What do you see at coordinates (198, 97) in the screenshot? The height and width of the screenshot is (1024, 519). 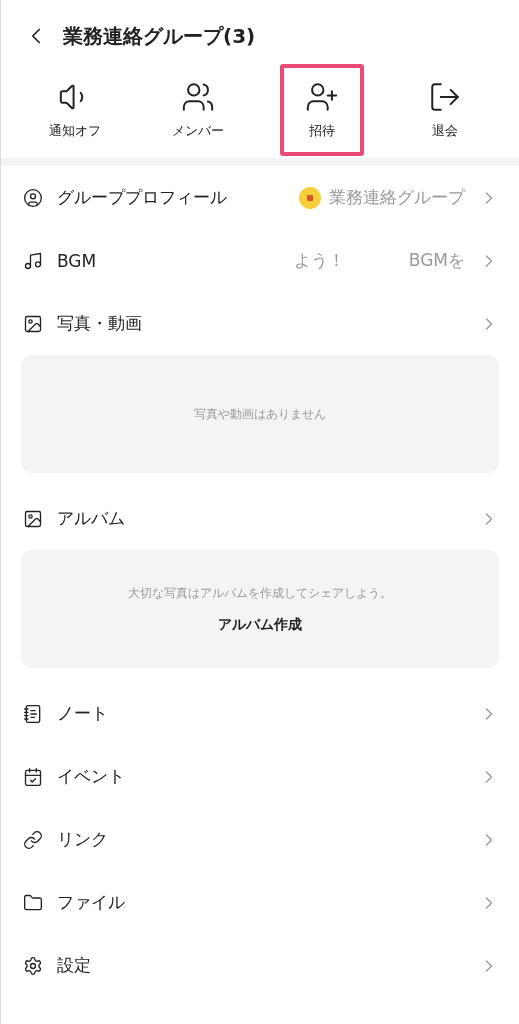 I see `members-icon` at bounding box center [198, 97].